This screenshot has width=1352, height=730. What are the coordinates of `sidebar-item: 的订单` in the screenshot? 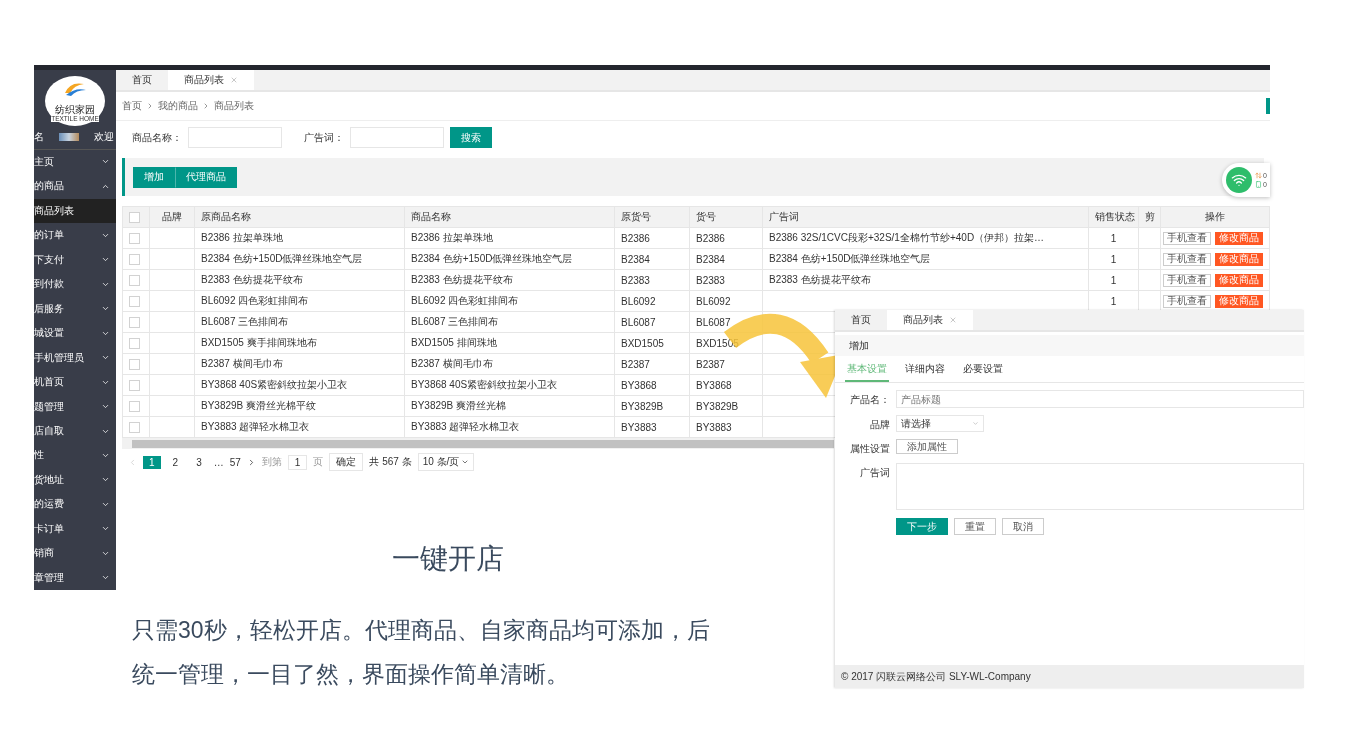 It's located at (75, 235).